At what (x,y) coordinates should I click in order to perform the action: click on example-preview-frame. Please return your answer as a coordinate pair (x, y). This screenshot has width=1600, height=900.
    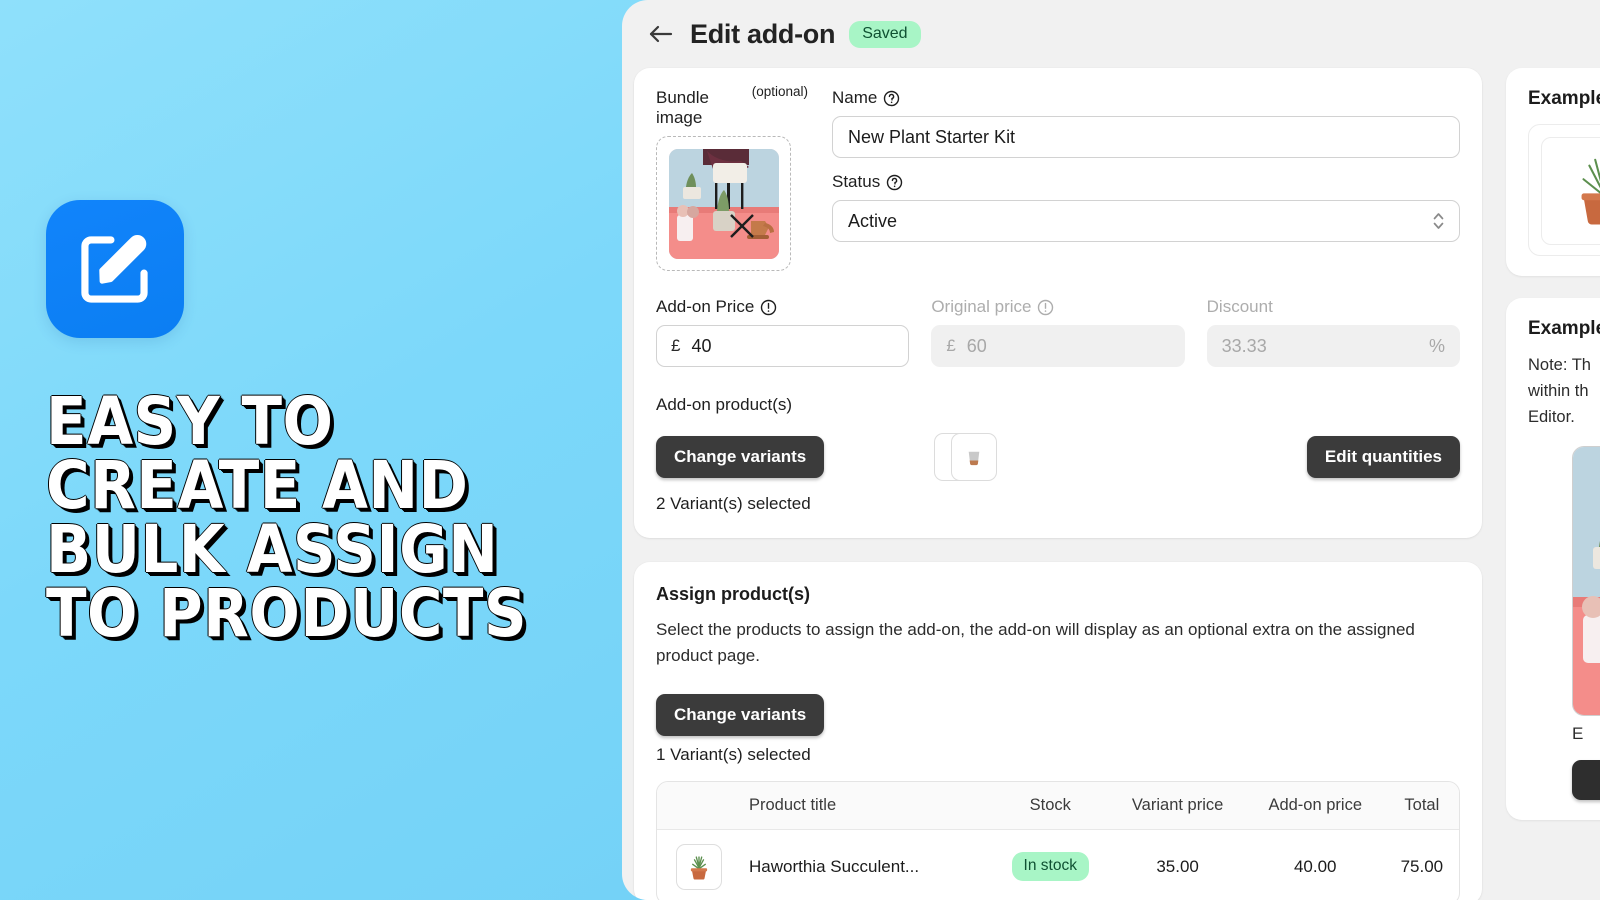
    Looking at the image, I should click on (1564, 190).